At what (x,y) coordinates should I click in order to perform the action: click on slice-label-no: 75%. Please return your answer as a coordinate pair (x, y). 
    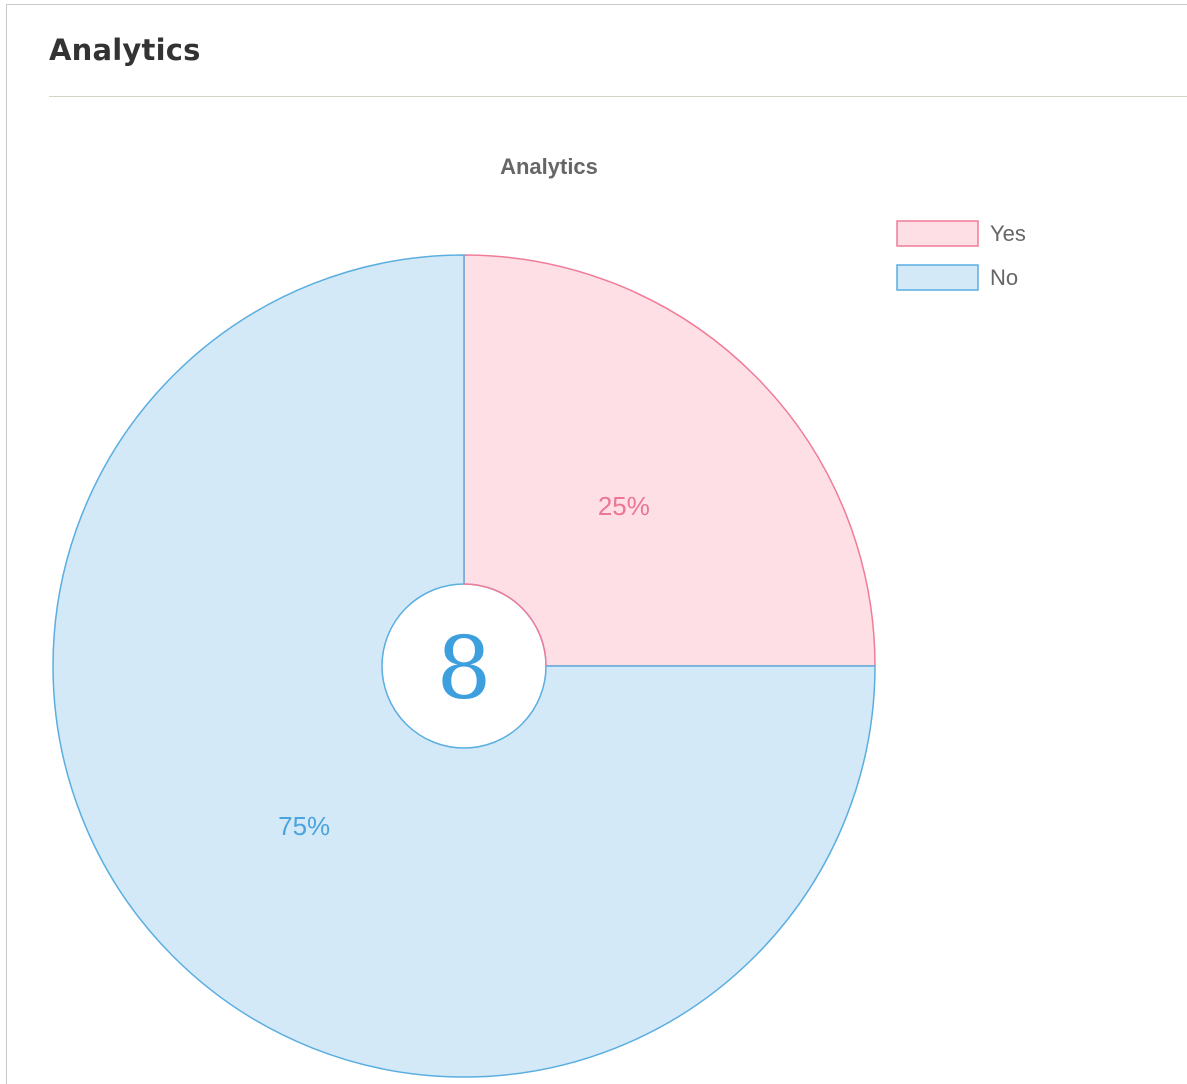
    Looking at the image, I should click on (304, 826).